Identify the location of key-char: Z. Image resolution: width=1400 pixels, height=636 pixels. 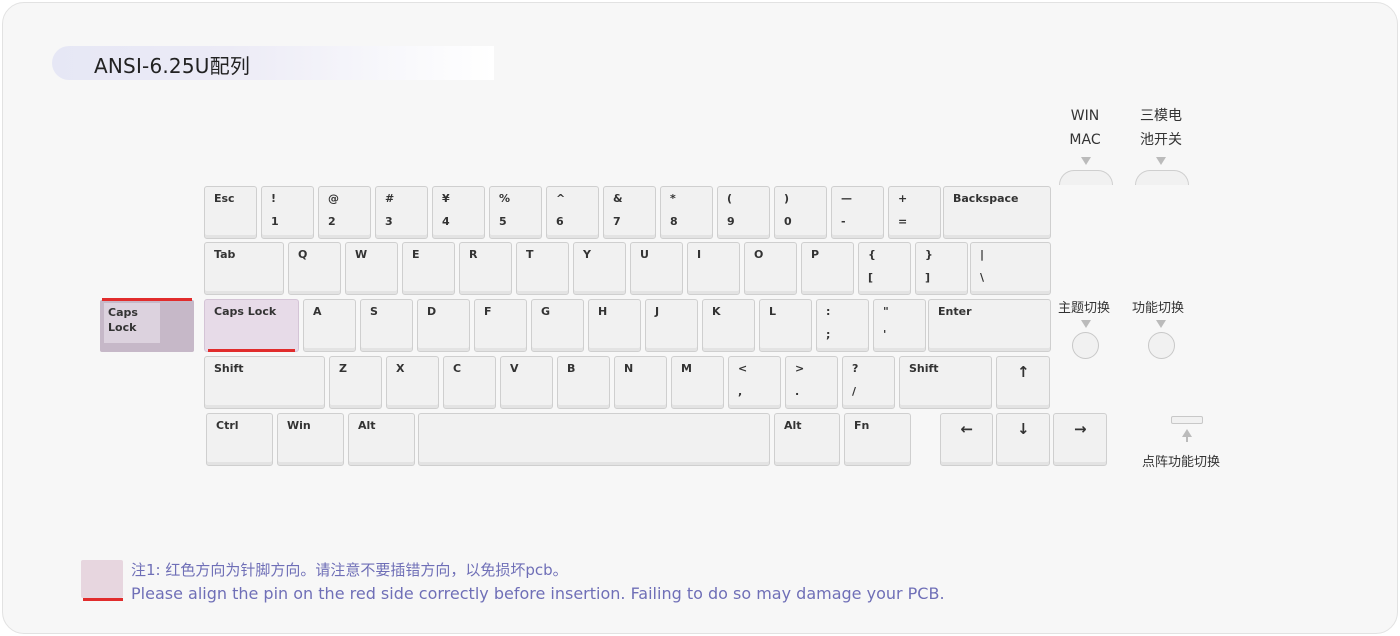
(355, 382).